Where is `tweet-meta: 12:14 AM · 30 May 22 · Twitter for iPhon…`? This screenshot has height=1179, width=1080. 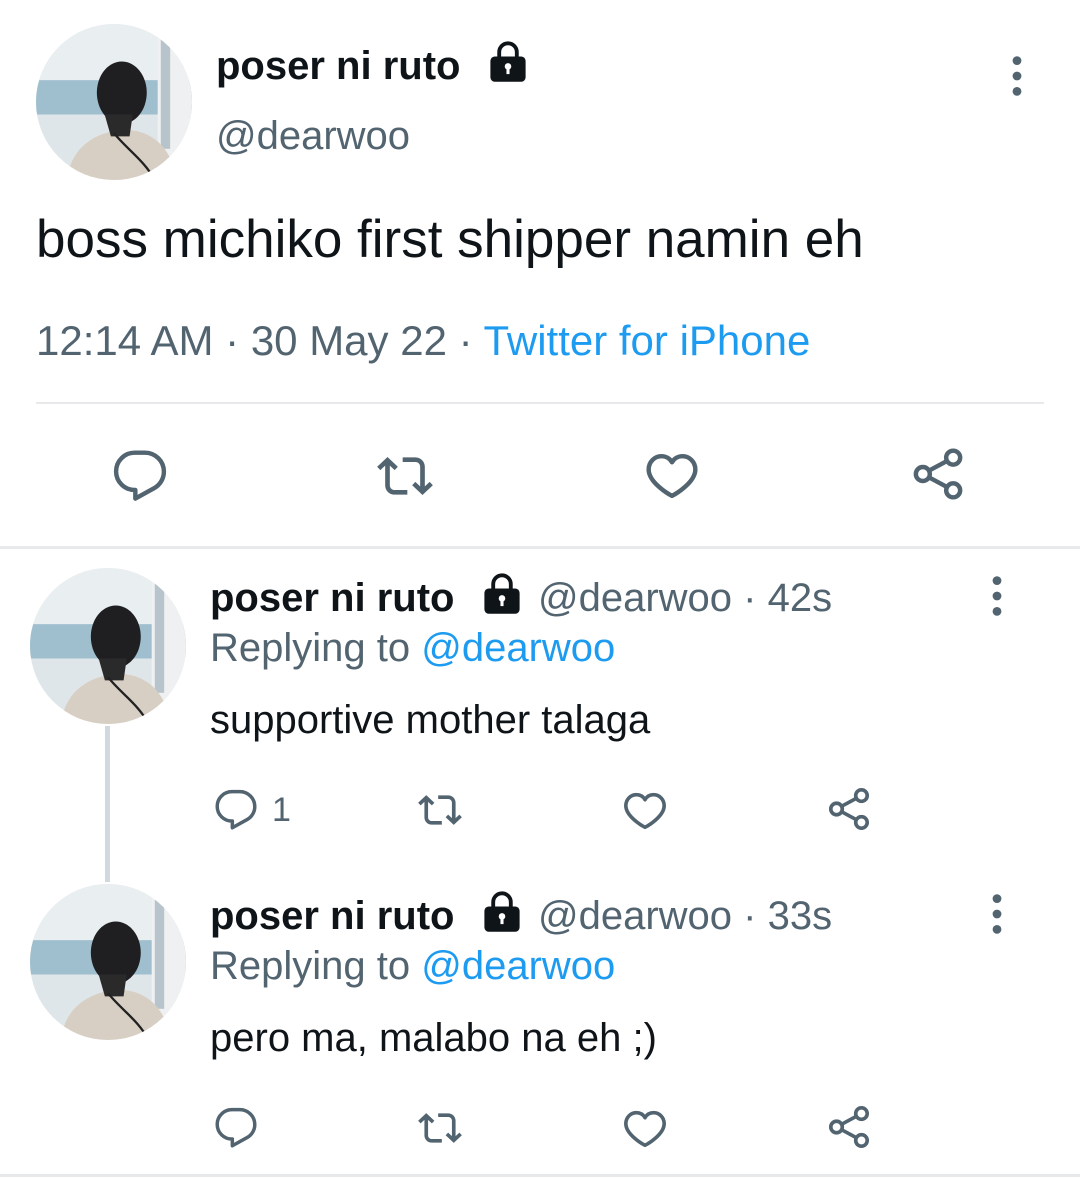
tweet-meta: 12:14 AM · 30 May 22 · Twitter for iPhon… is located at coordinates (423, 341).